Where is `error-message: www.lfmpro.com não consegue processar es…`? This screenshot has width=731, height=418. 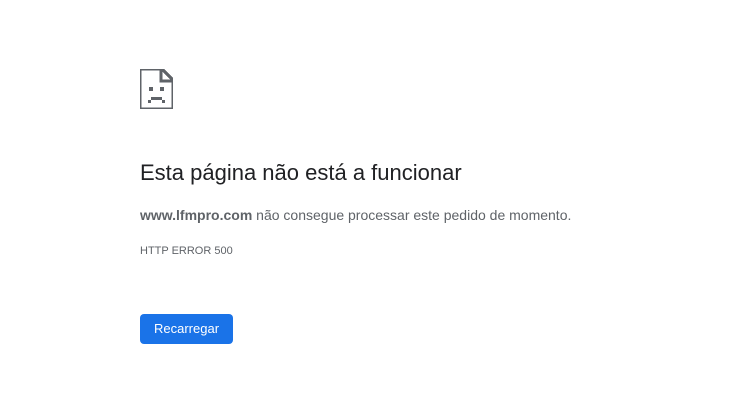 error-message: www.lfmpro.com não consegue processar es… is located at coordinates (355, 215).